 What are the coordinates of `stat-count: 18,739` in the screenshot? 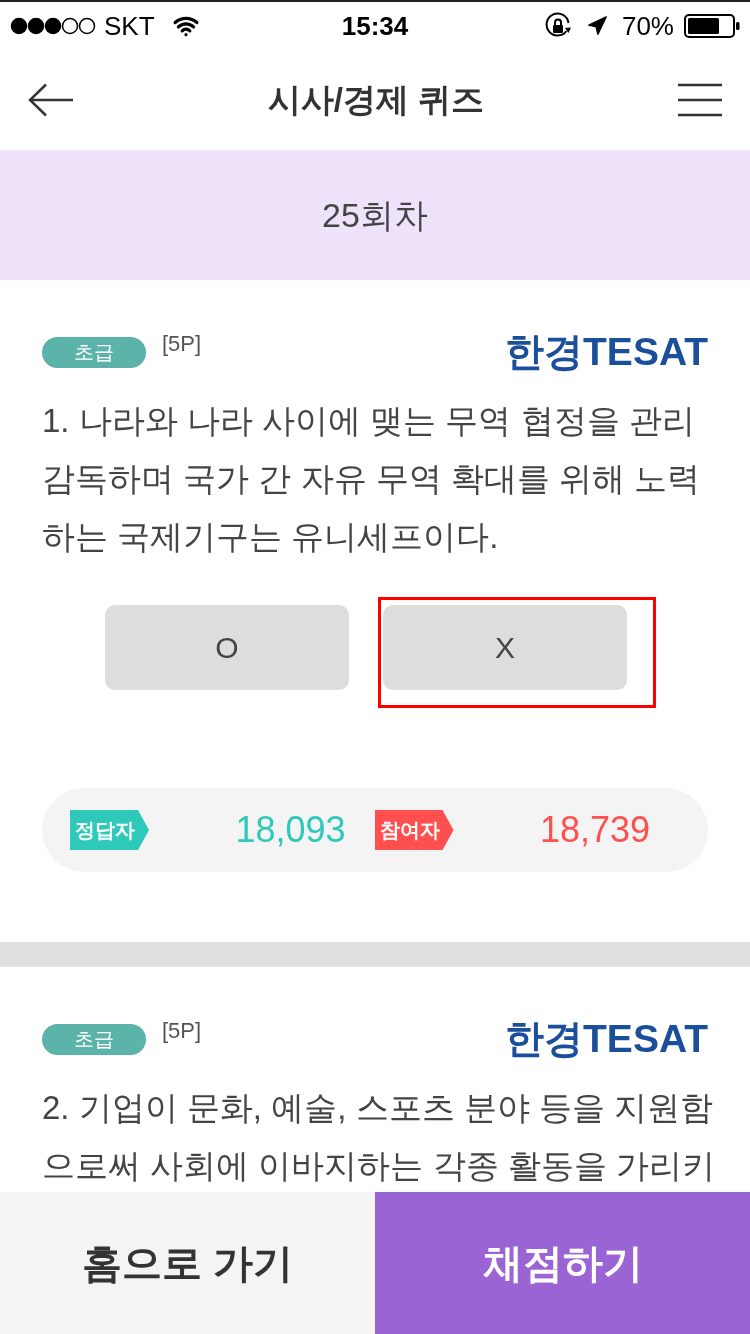 It's located at (594, 830).